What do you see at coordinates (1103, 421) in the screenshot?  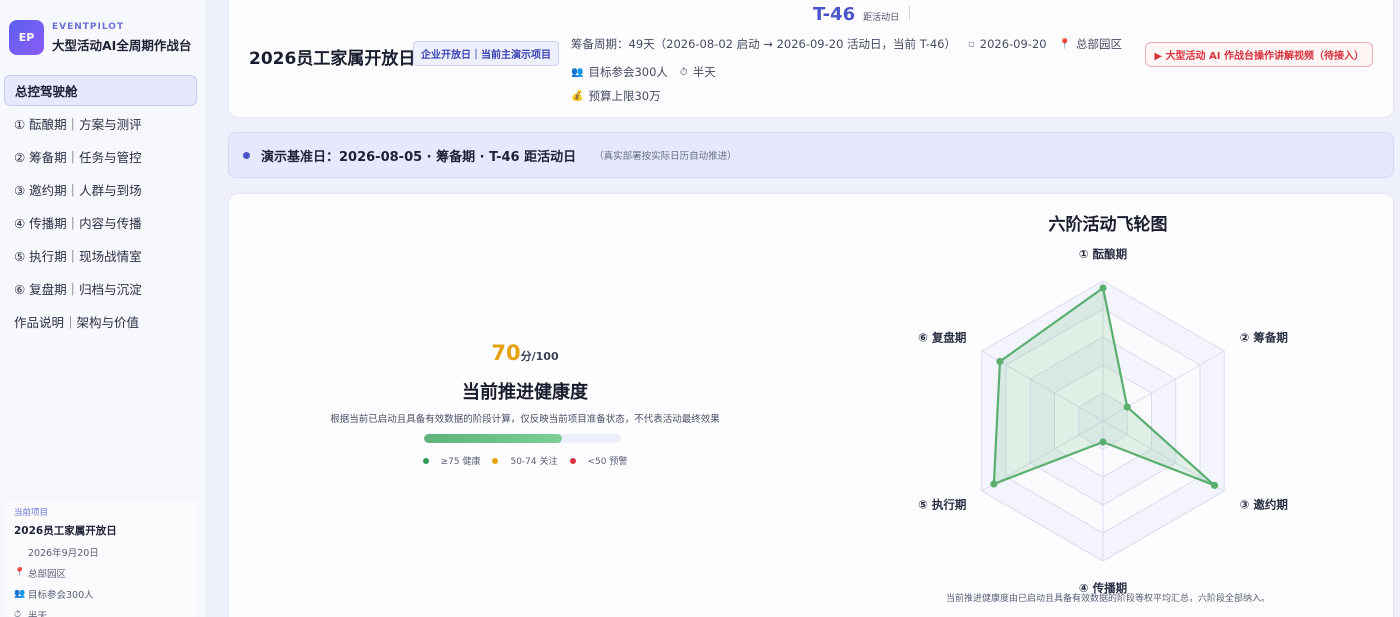 I see `radar-svg: ① 酝酿期② 筹备期③ 邀约期④ 传播期⑤ 执行期⑥ 复盘期` at bounding box center [1103, 421].